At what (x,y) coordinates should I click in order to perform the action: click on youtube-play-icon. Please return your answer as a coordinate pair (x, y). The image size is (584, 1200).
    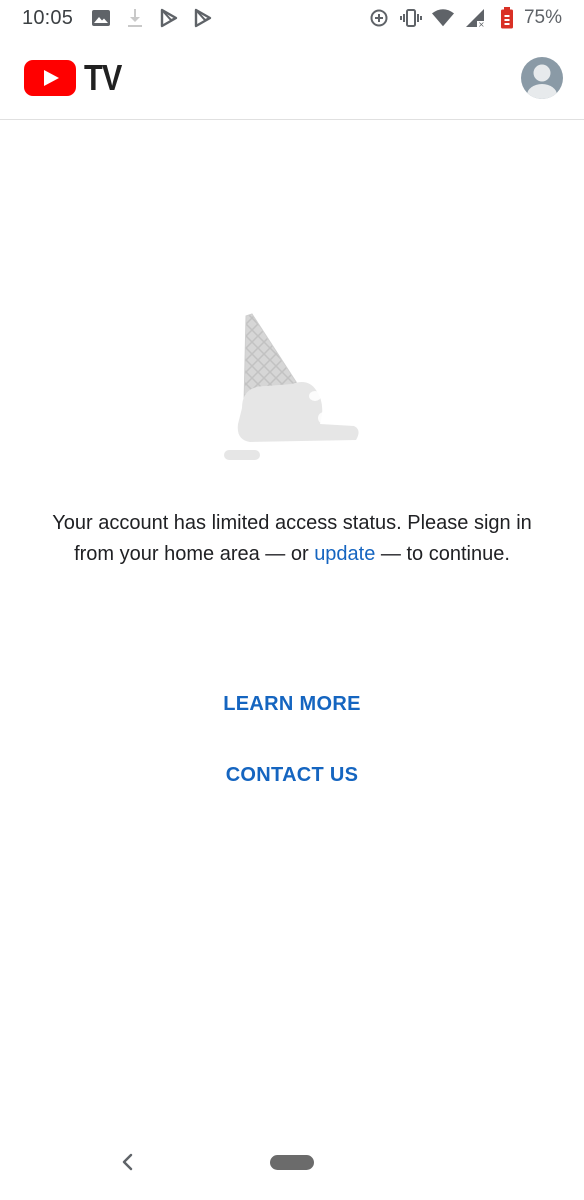
    Looking at the image, I should click on (50, 78).